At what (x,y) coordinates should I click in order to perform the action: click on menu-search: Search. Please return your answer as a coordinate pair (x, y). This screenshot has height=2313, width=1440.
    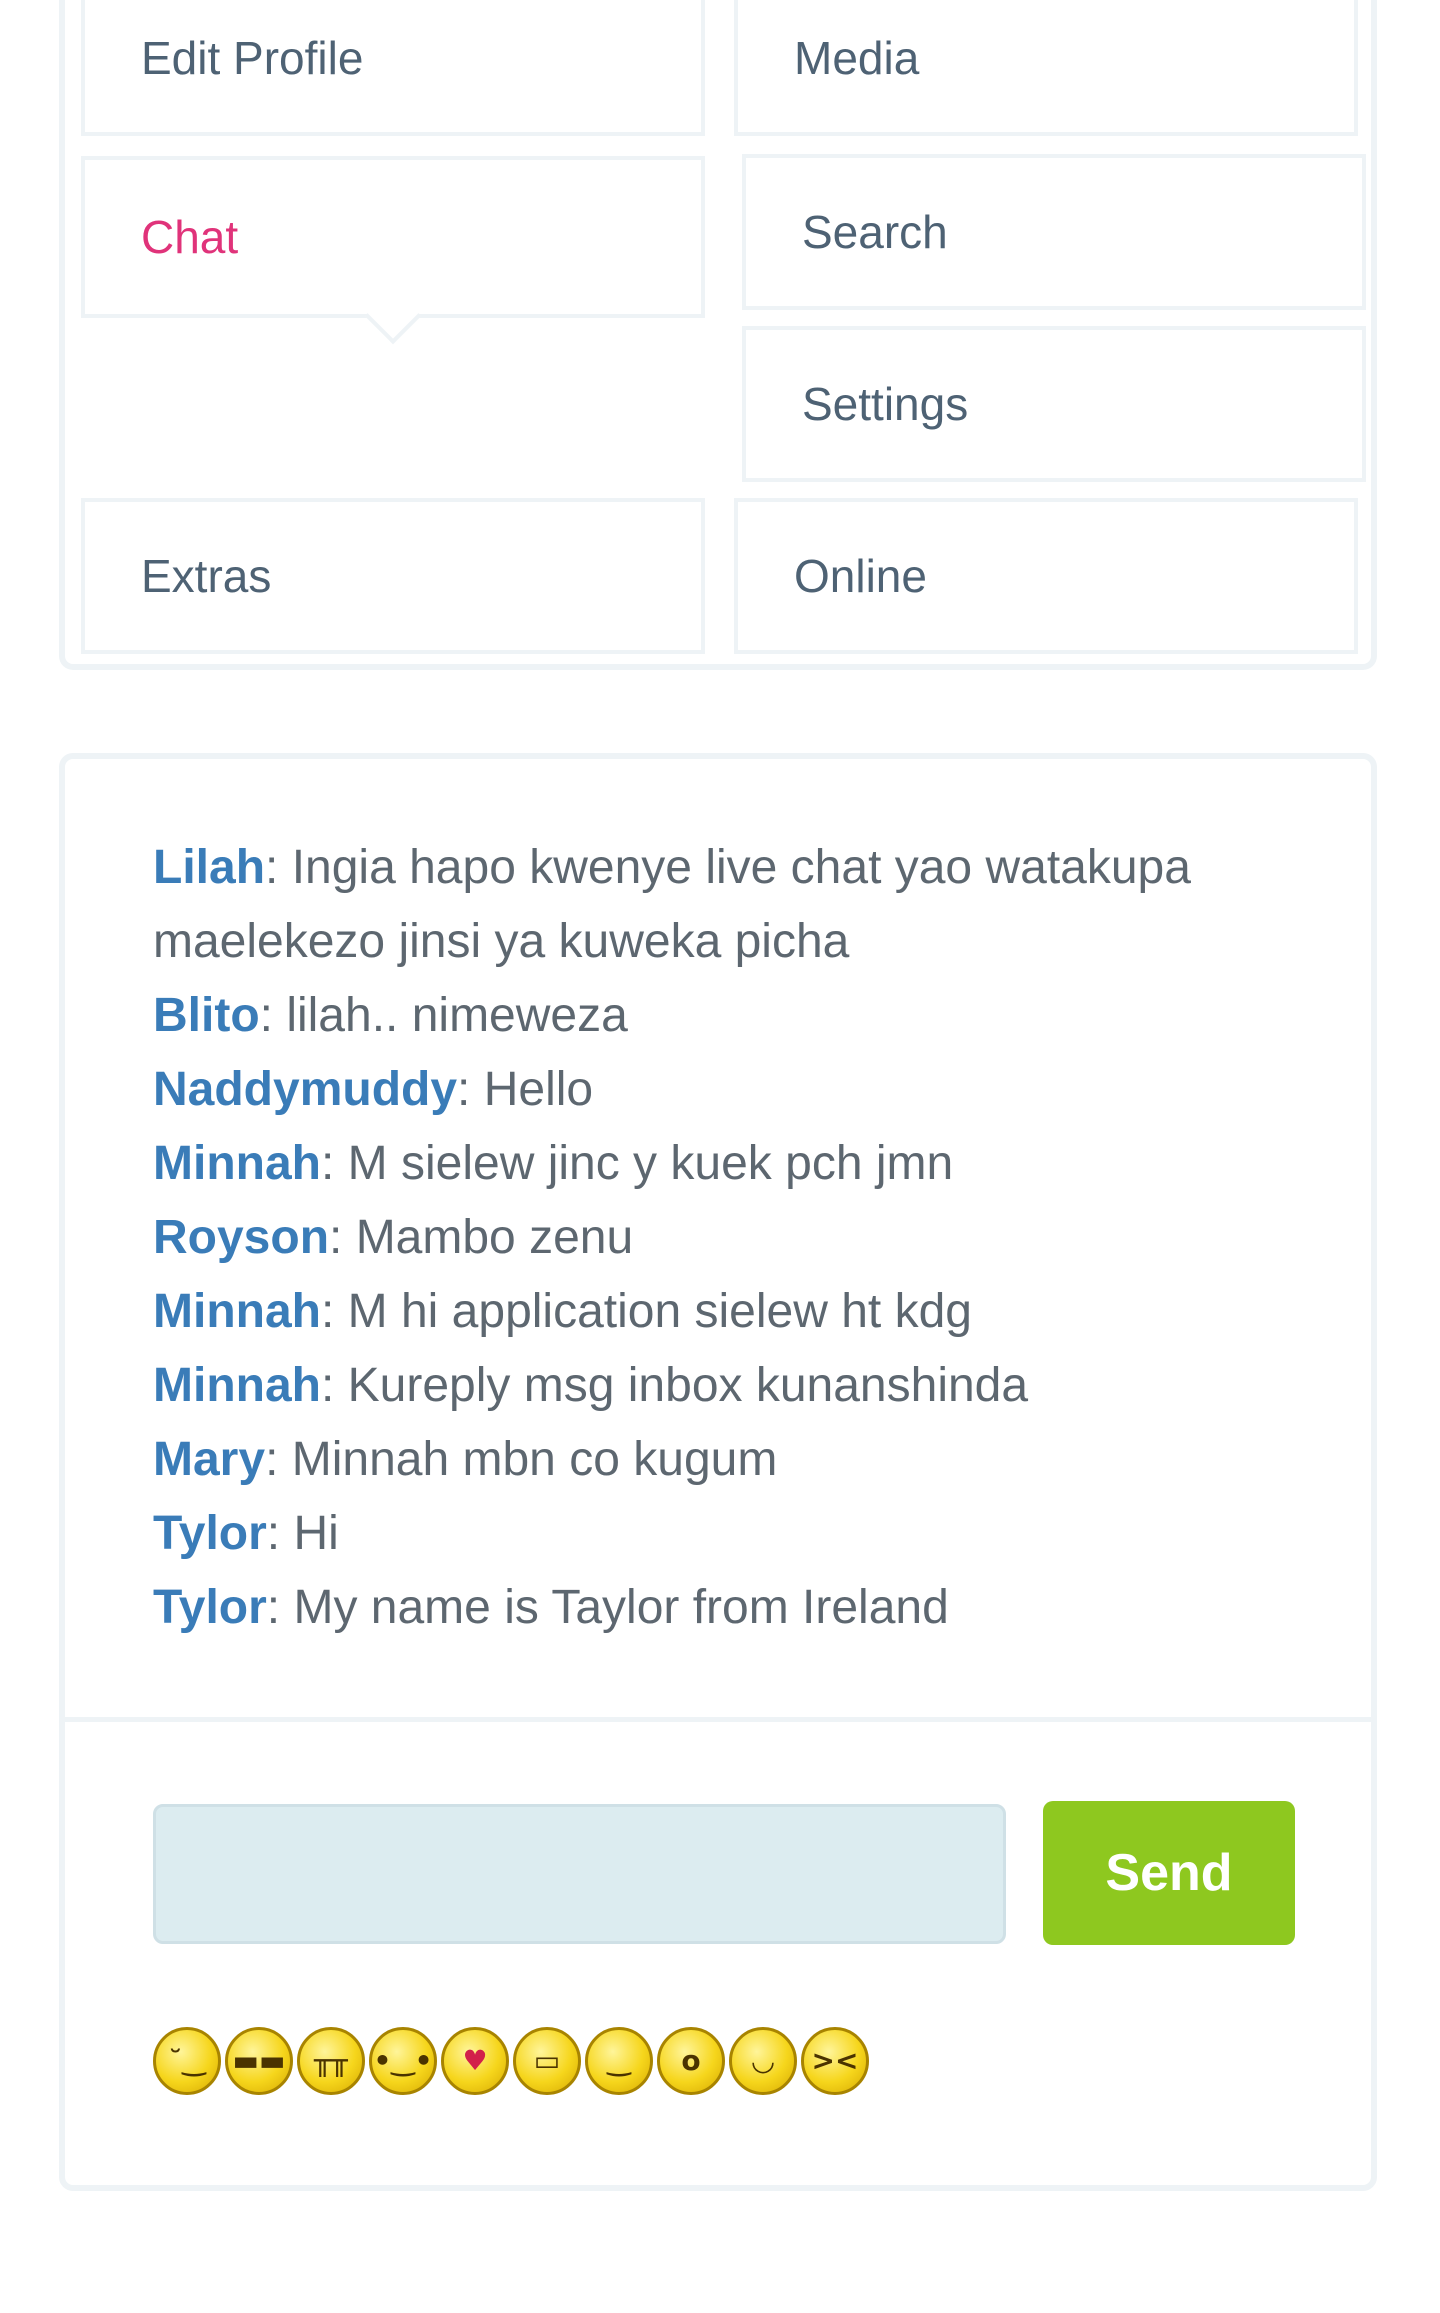
    Looking at the image, I should click on (1054, 232).